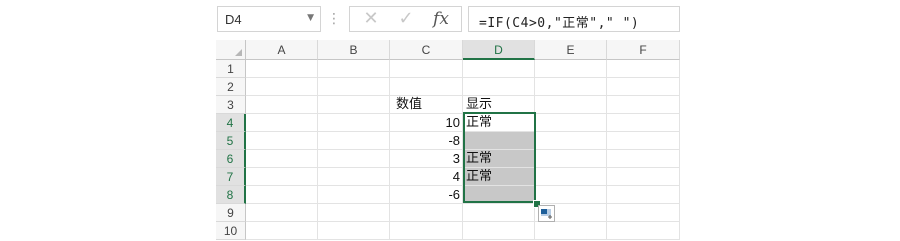 This screenshot has height=241, width=900. I want to click on cell-c4: 10, so click(426, 123).